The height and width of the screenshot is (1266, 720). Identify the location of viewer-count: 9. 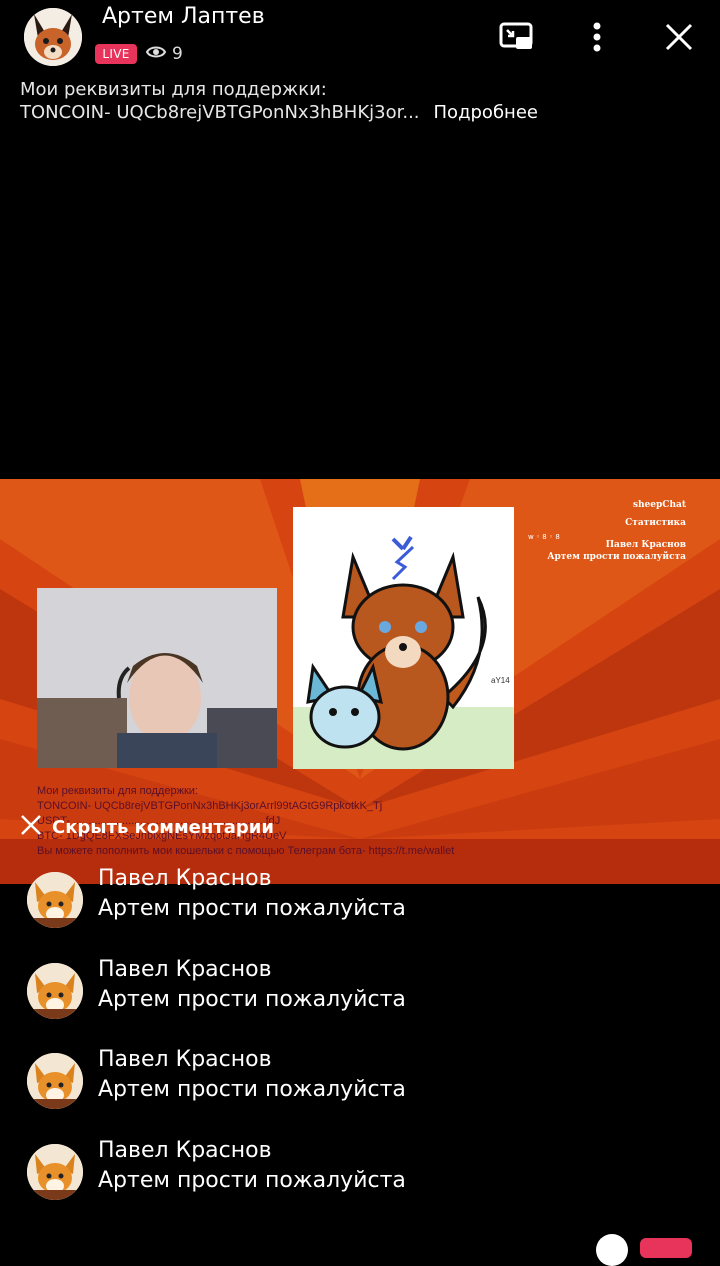
(164, 54).